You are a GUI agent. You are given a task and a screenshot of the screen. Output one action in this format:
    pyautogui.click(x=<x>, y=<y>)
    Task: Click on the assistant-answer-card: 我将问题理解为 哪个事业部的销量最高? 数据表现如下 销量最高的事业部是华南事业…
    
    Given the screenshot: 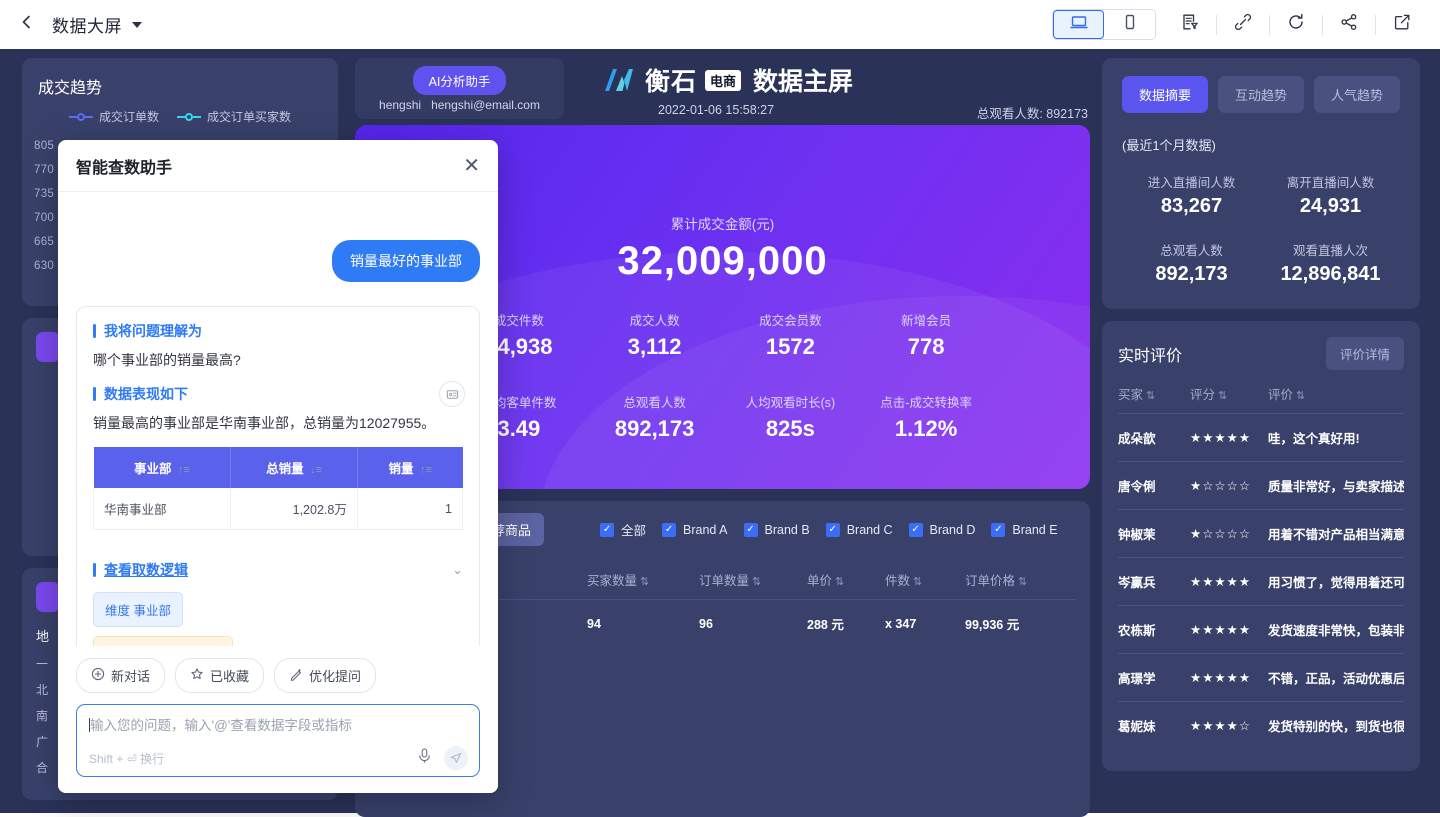 What is the action you would take?
    pyautogui.click(x=278, y=476)
    